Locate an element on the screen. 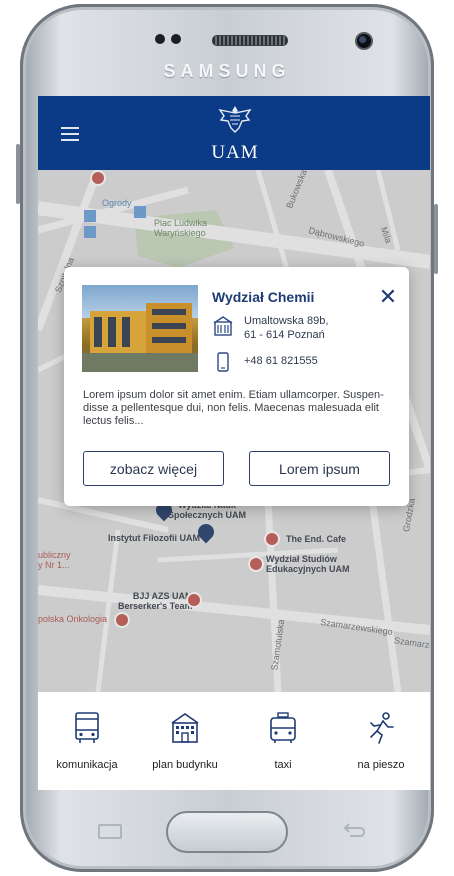  phone-number: +48 61 821555 is located at coordinates (281, 361).